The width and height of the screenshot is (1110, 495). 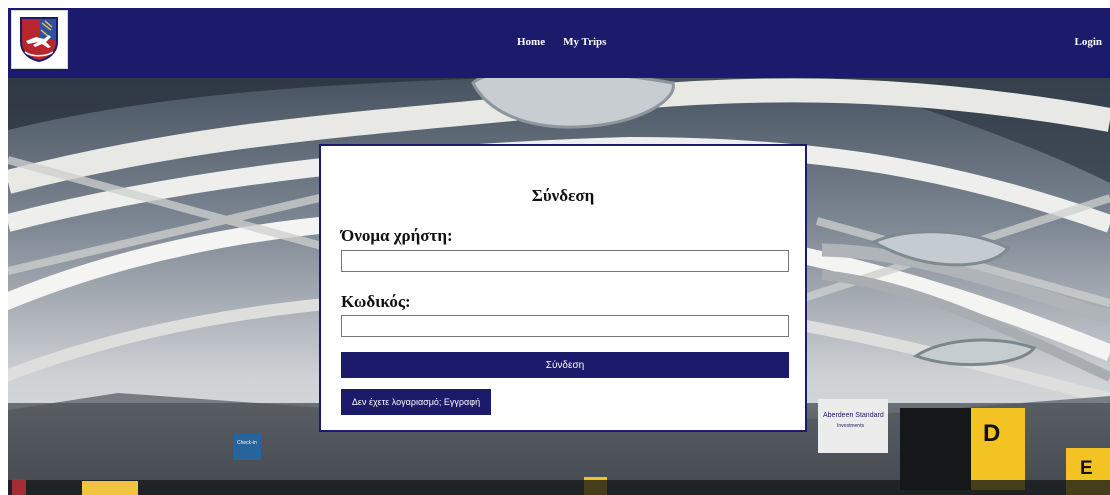 I want to click on top-navbar: Home My Trips Login, so click(x=559, y=43).